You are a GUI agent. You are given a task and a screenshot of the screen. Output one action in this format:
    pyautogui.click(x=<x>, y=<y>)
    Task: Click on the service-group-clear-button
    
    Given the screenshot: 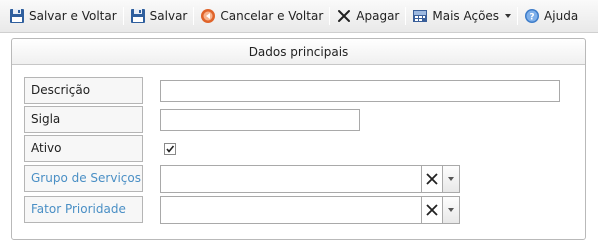 What is the action you would take?
    pyautogui.click(x=432, y=179)
    